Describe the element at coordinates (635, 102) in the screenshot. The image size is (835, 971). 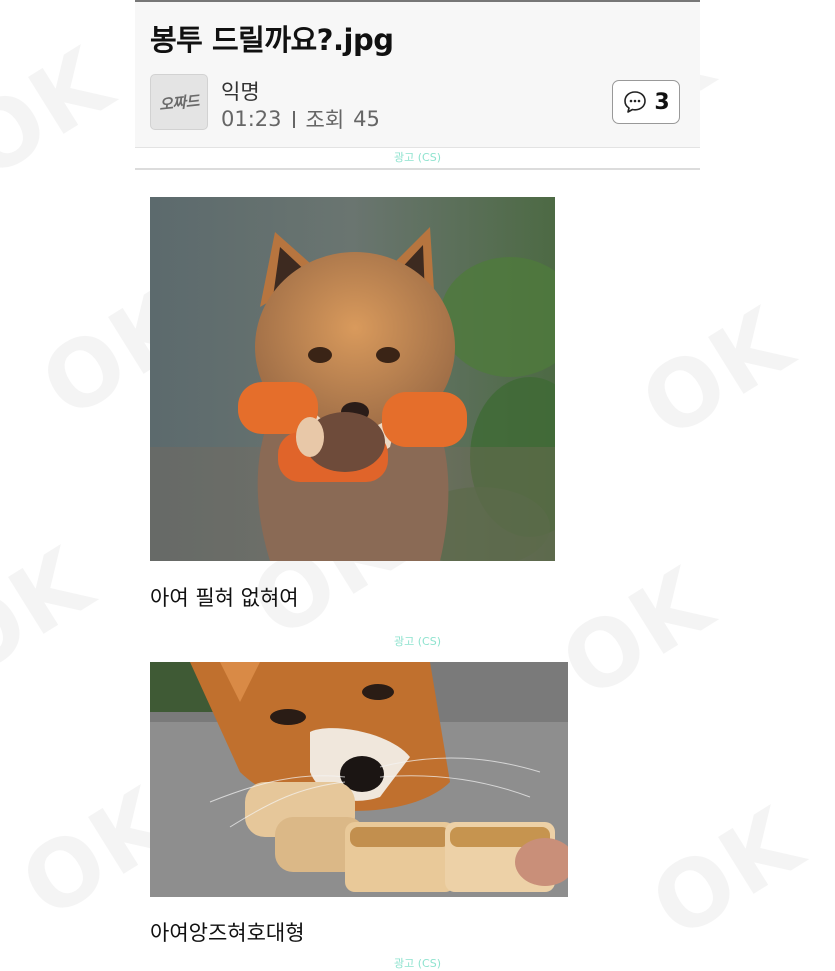
I see `comment-icon` at that location.